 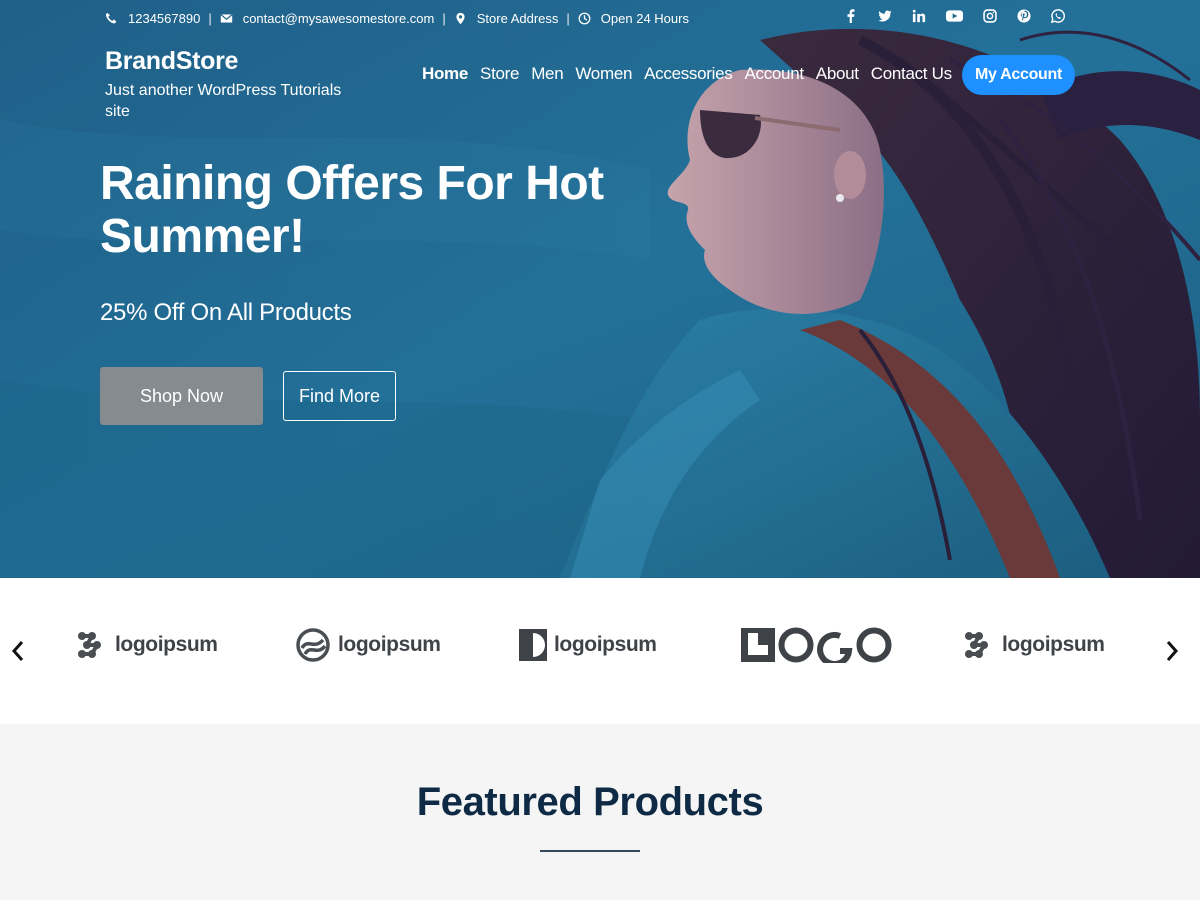 What do you see at coordinates (339, 396) in the screenshot?
I see `find-more-button: Find More` at bounding box center [339, 396].